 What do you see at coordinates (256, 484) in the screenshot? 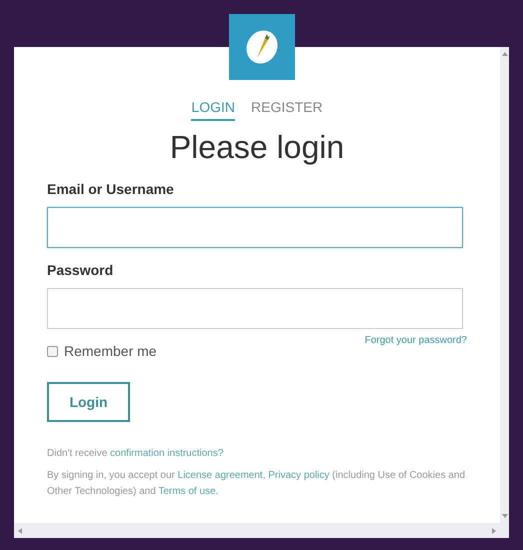
I see `note-text: By signing in, you accept our License agreement, Privacy policy (including Use of Cookies and Other Technologies) and Terms of use.` at bounding box center [256, 484].